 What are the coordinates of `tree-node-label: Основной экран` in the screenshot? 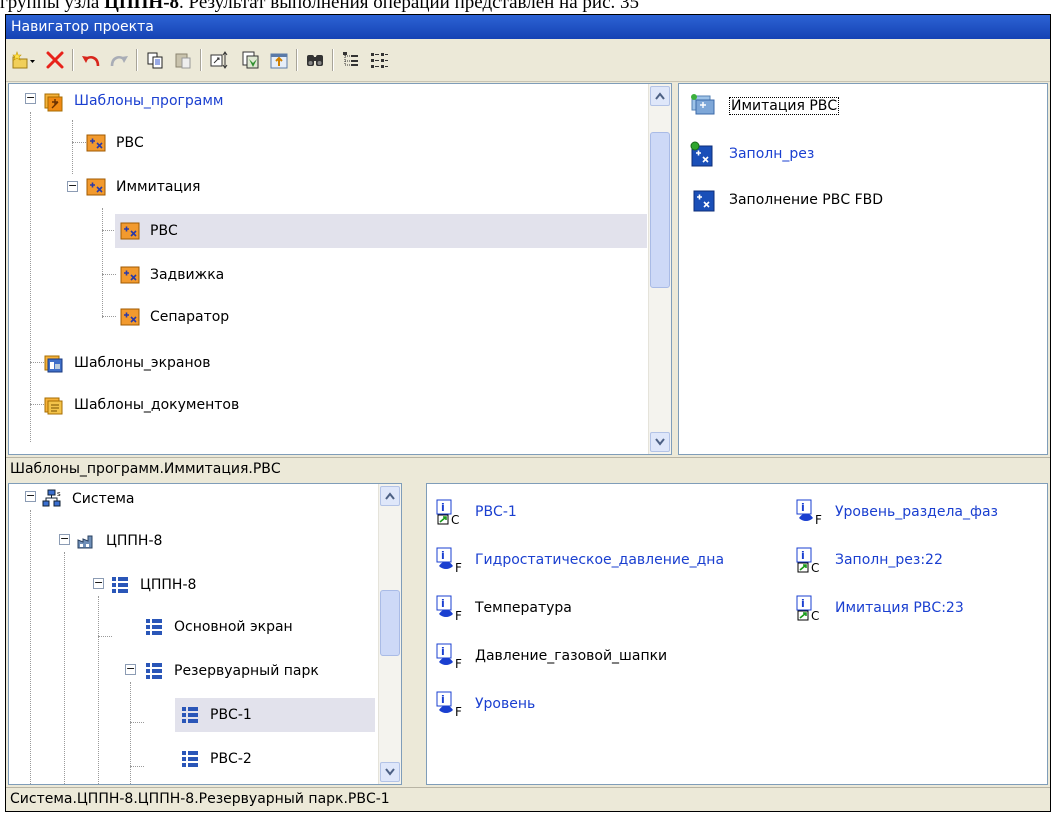 It's located at (233, 627).